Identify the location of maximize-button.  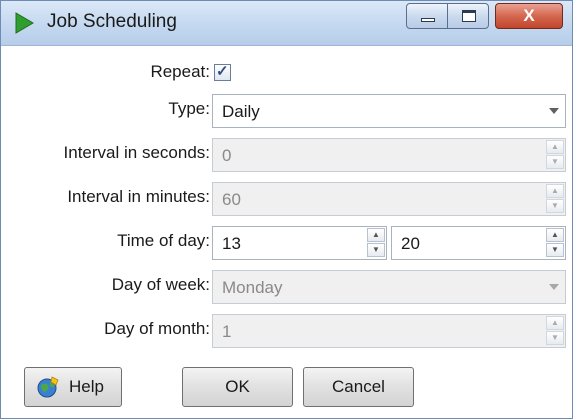
(468, 16).